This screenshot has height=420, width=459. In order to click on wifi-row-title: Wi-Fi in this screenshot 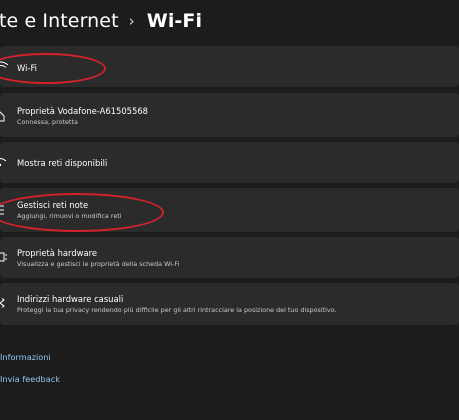, I will do `click(27, 68)`.